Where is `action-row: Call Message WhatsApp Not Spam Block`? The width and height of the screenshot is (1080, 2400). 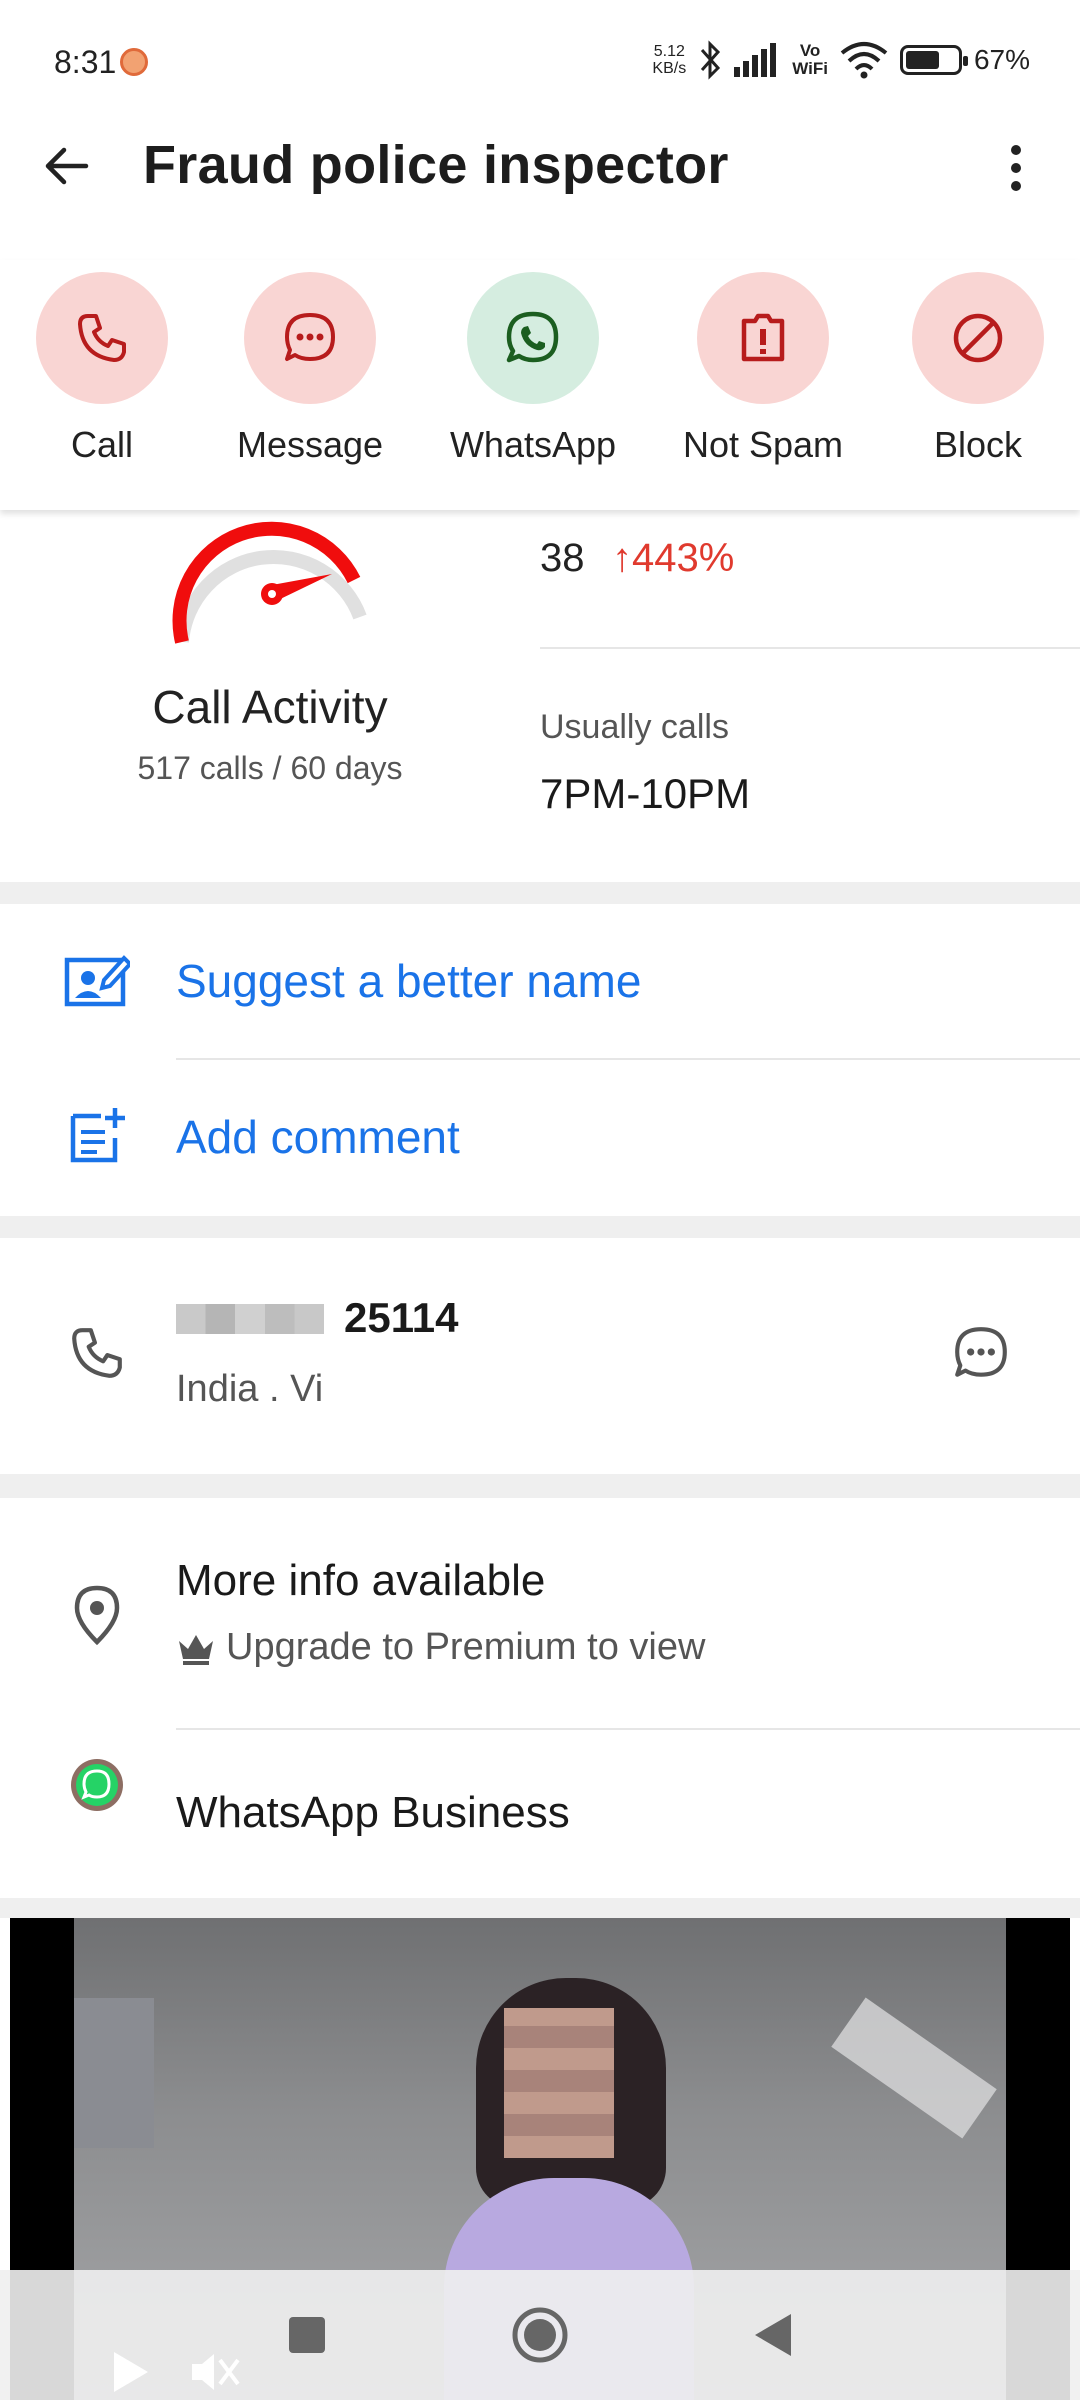 action-row: Call Message WhatsApp Not Spam Block is located at coordinates (540, 385).